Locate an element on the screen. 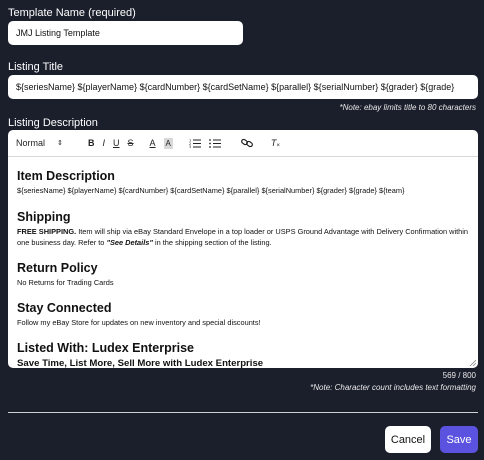  style-select: Normal ⇕ is located at coordinates (45, 143).